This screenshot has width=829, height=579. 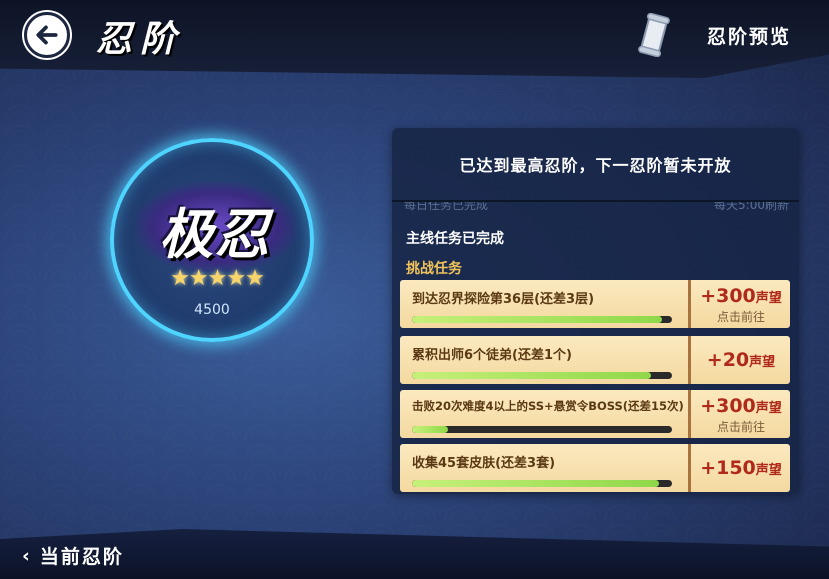 I want to click on task-description: 到达忍界探险第36层(还差3层), so click(x=503, y=299).